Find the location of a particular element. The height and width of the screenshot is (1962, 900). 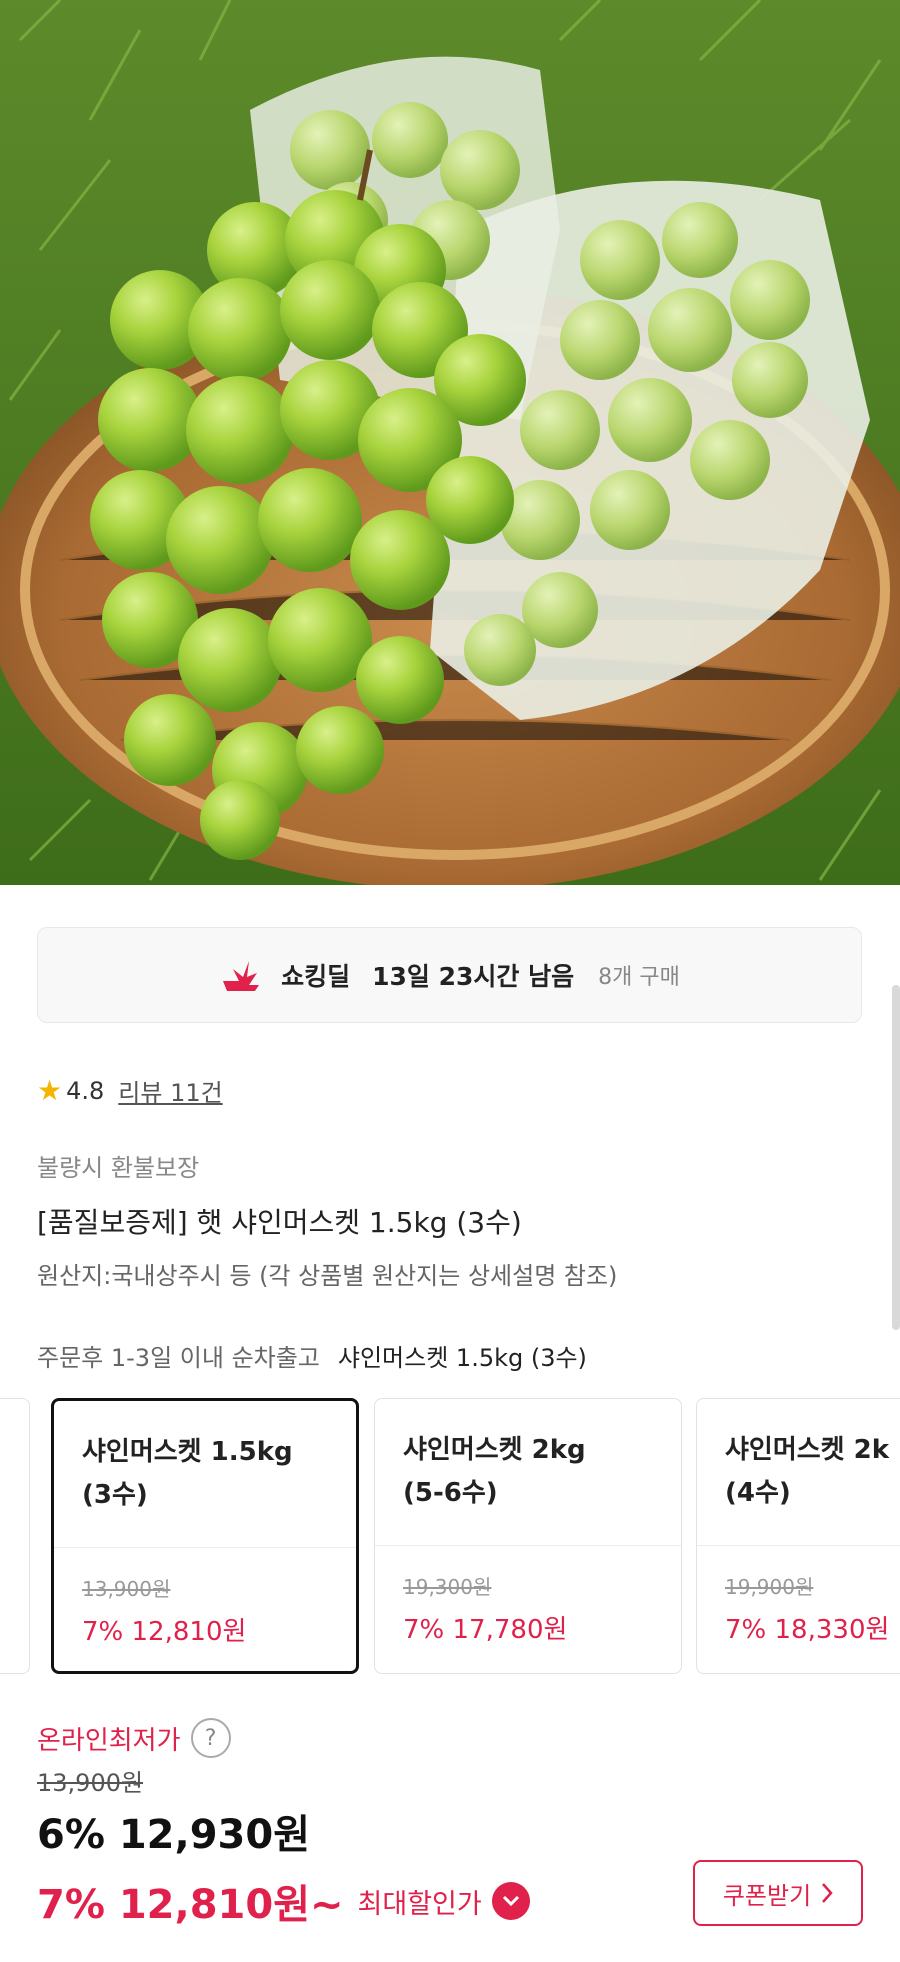

original-price: 13,900원 is located at coordinates (90, 1783).